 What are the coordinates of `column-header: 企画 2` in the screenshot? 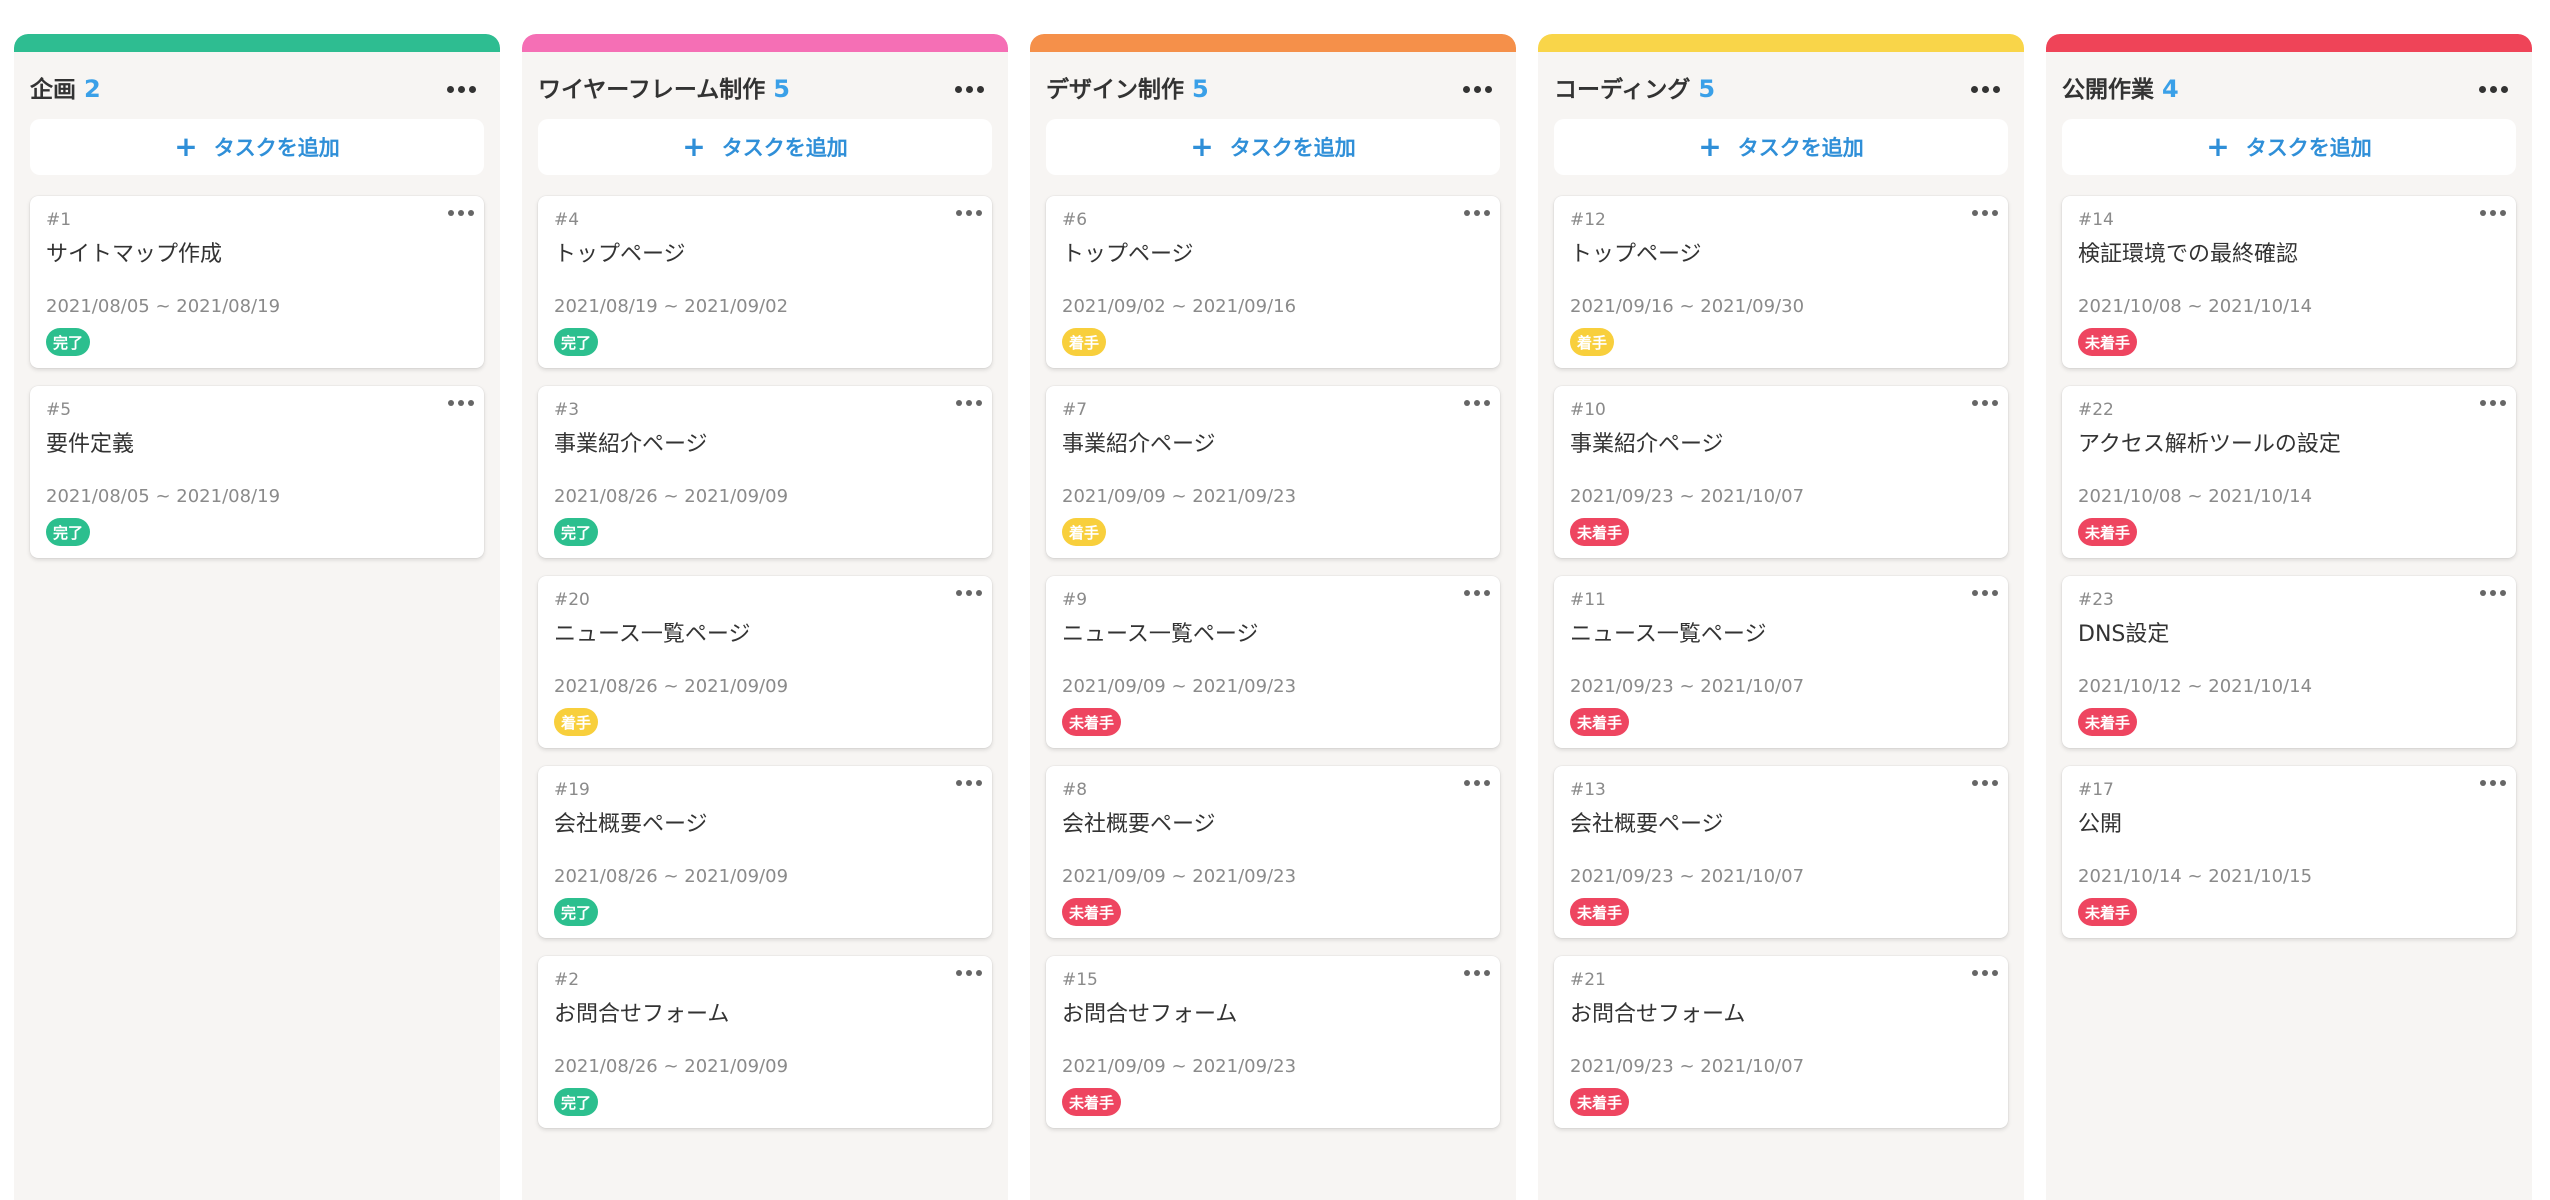 It's located at (257, 89).